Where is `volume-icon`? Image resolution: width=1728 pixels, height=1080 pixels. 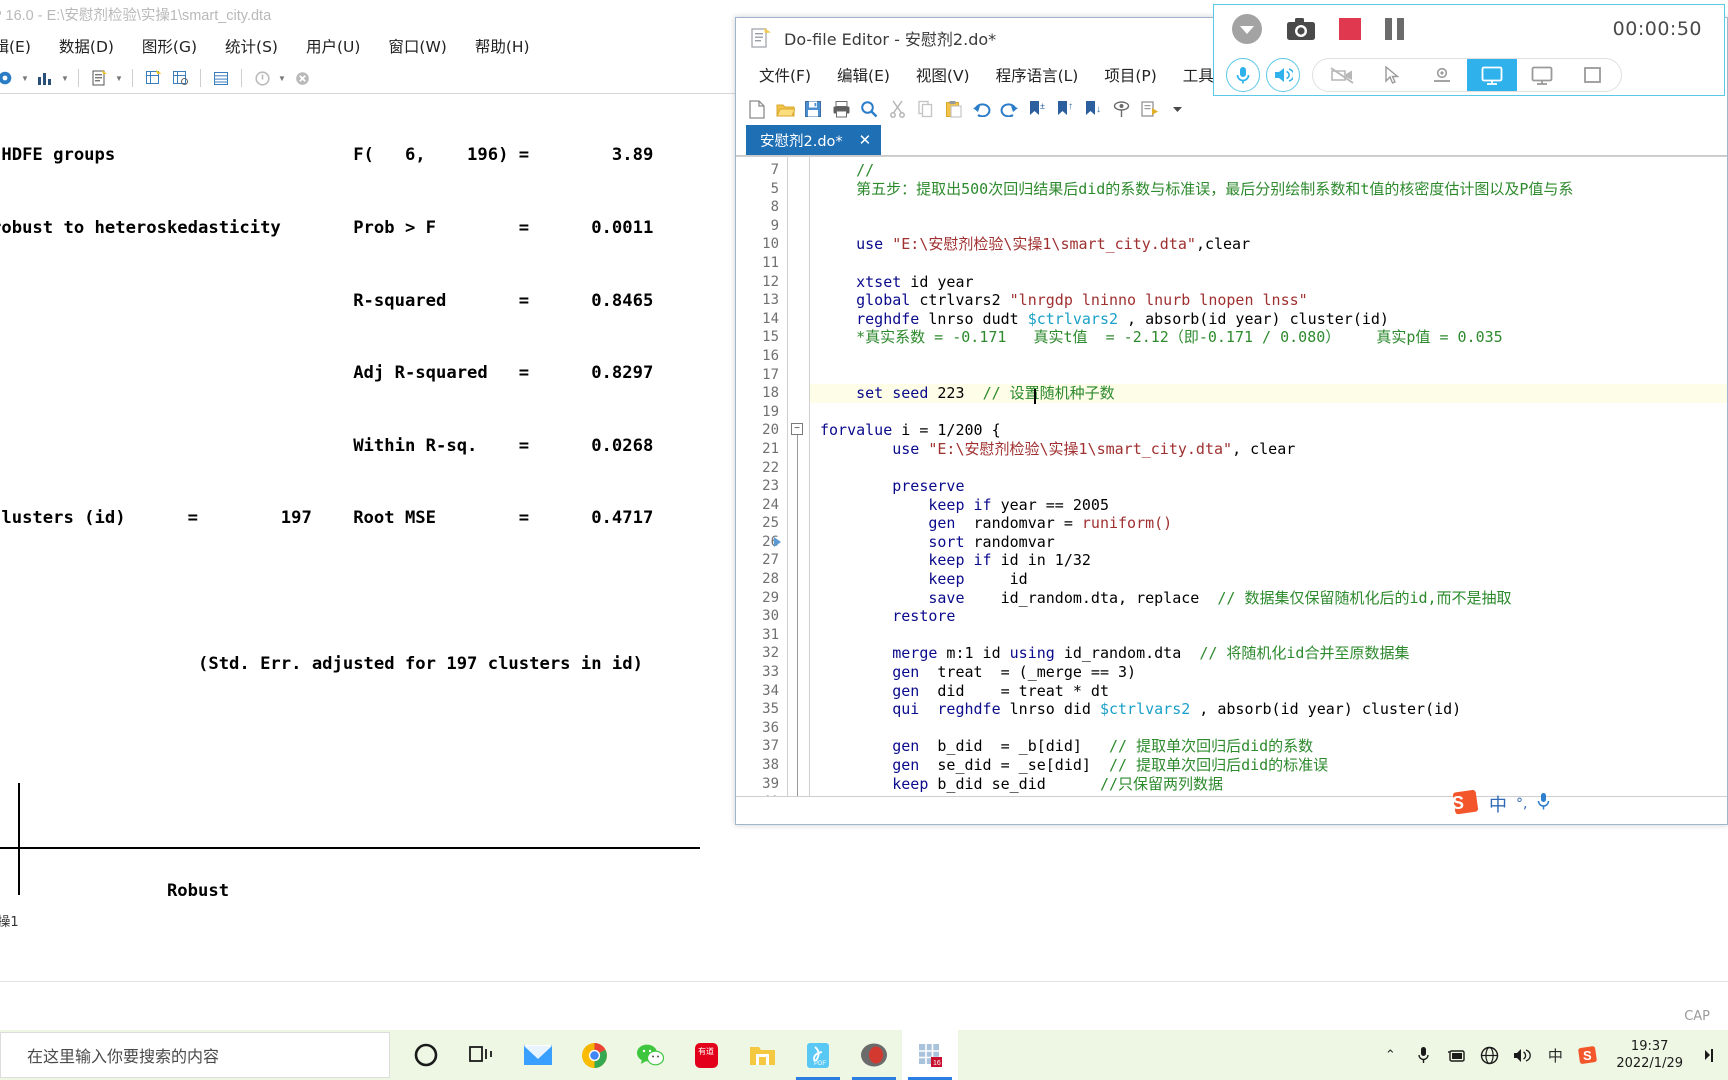 volume-icon is located at coordinates (1522, 1055).